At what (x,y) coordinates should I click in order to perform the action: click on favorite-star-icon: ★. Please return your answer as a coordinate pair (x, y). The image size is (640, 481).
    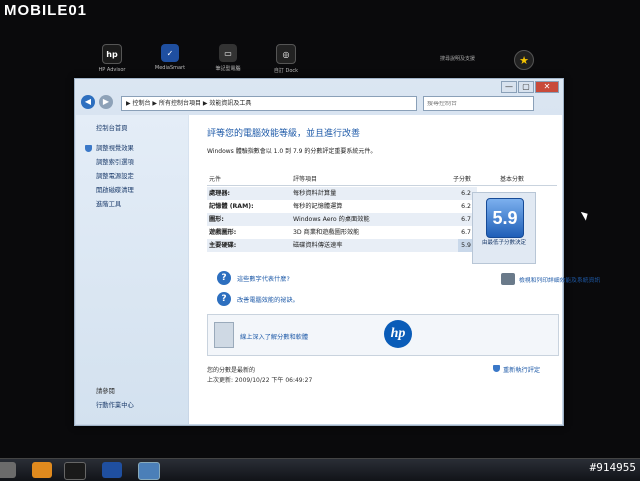
    Looking at the image, I should click on (524, 60).